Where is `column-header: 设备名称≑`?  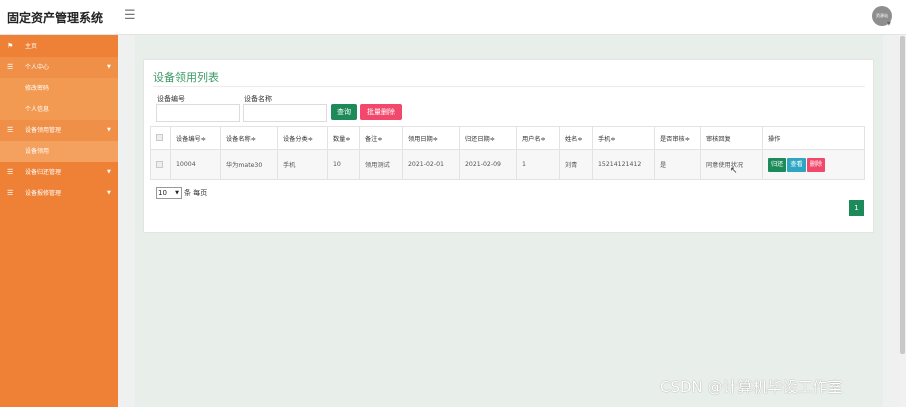
column-header: 设备名称≑ is located at coordinates (249, 138).